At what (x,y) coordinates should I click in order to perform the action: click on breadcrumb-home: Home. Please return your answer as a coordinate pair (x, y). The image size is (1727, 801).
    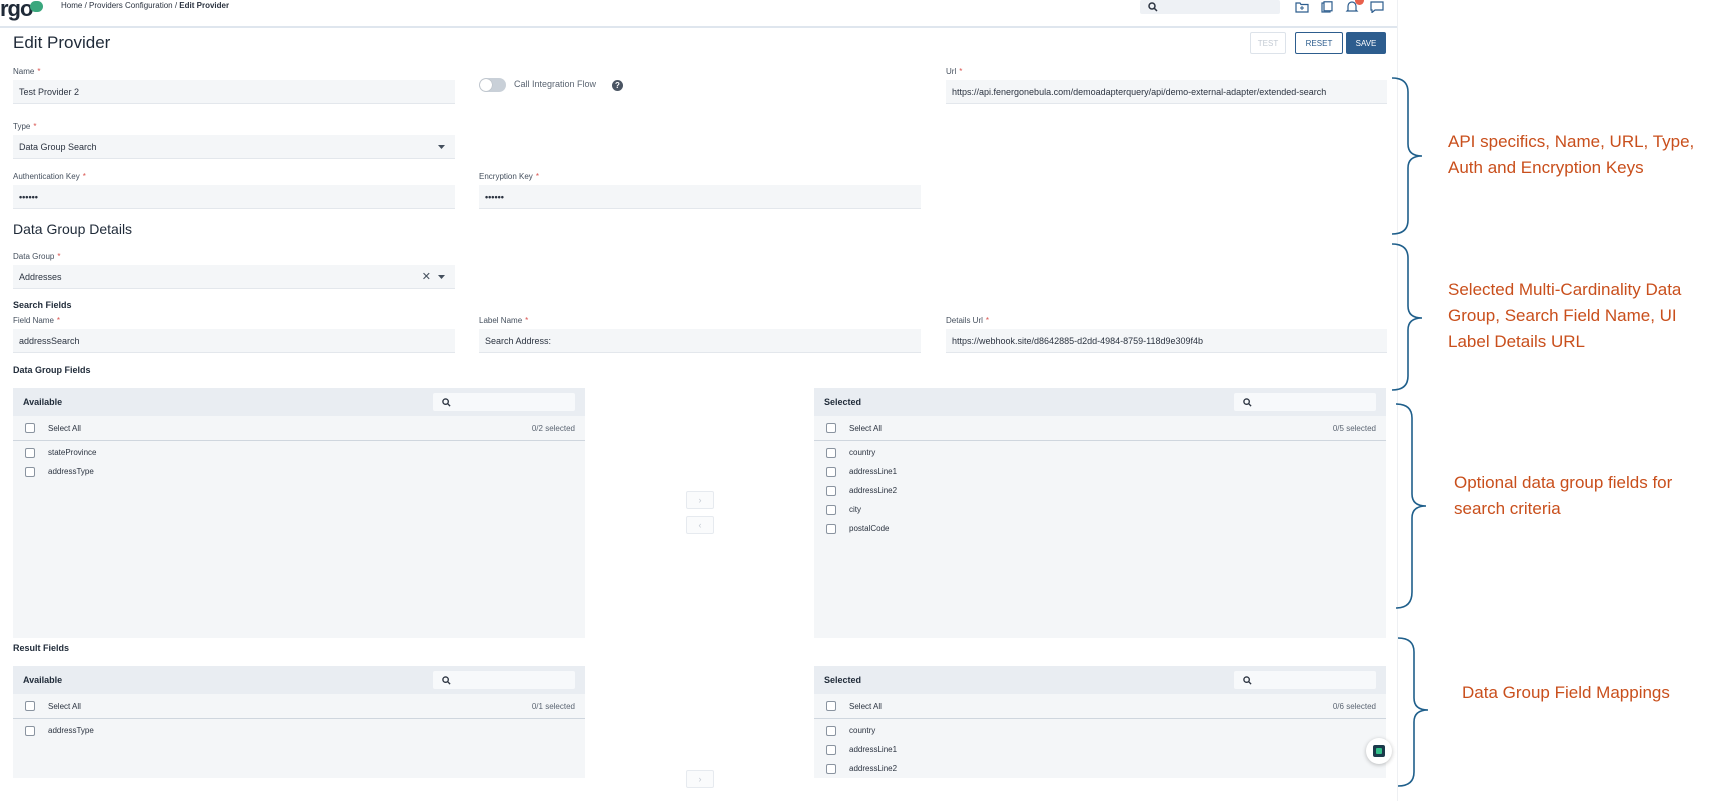
    Looking at the image, I should click on (71, 5).